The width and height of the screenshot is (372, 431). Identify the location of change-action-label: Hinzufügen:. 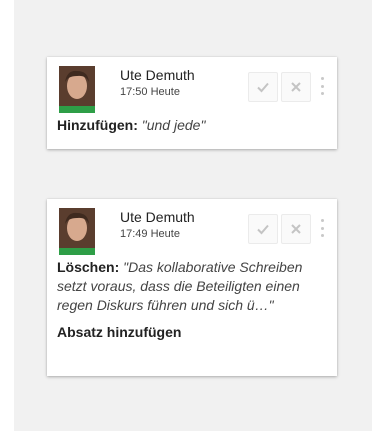
(97, 125).